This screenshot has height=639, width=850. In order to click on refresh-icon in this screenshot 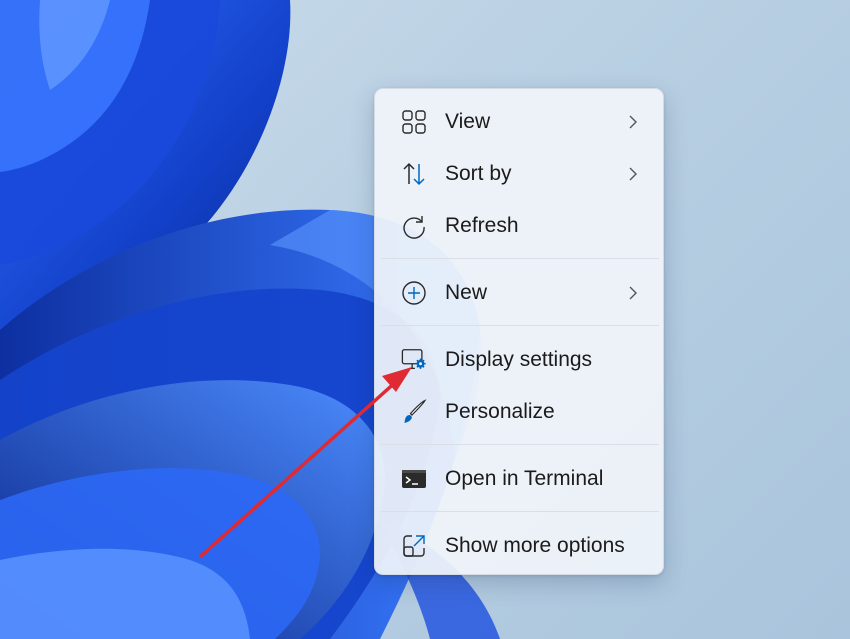, I will do `click(414, 226)`.